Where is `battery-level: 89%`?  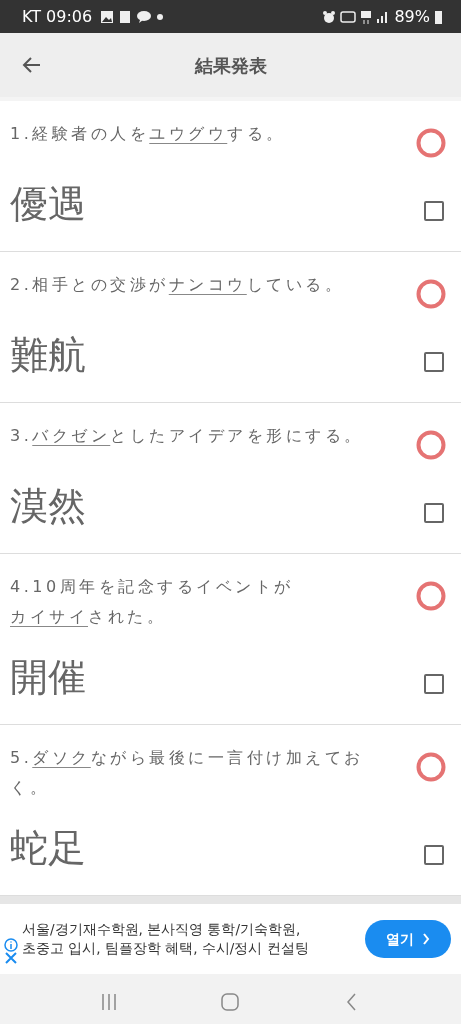
battery-level: 89% is located at coordinates (412, 16).